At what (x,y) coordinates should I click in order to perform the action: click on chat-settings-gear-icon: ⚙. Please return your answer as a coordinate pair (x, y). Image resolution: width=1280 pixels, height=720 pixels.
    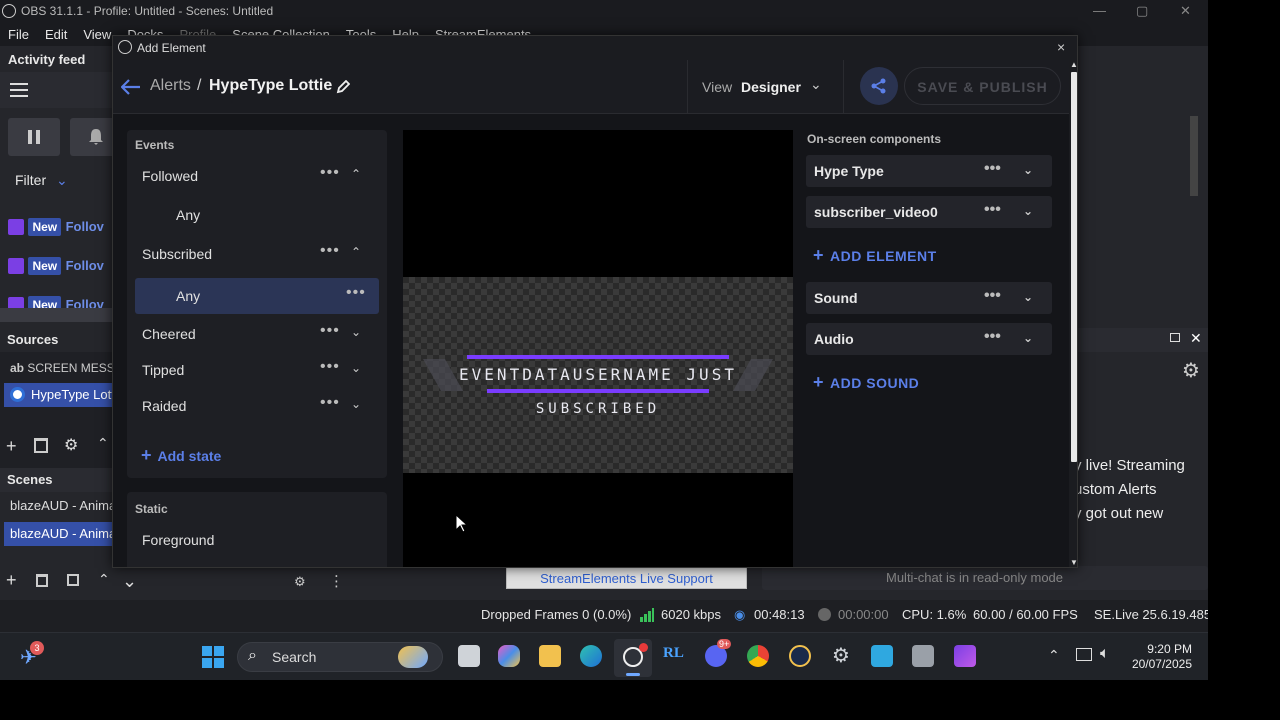
    Looking at the image, I should click on (1191, 370).